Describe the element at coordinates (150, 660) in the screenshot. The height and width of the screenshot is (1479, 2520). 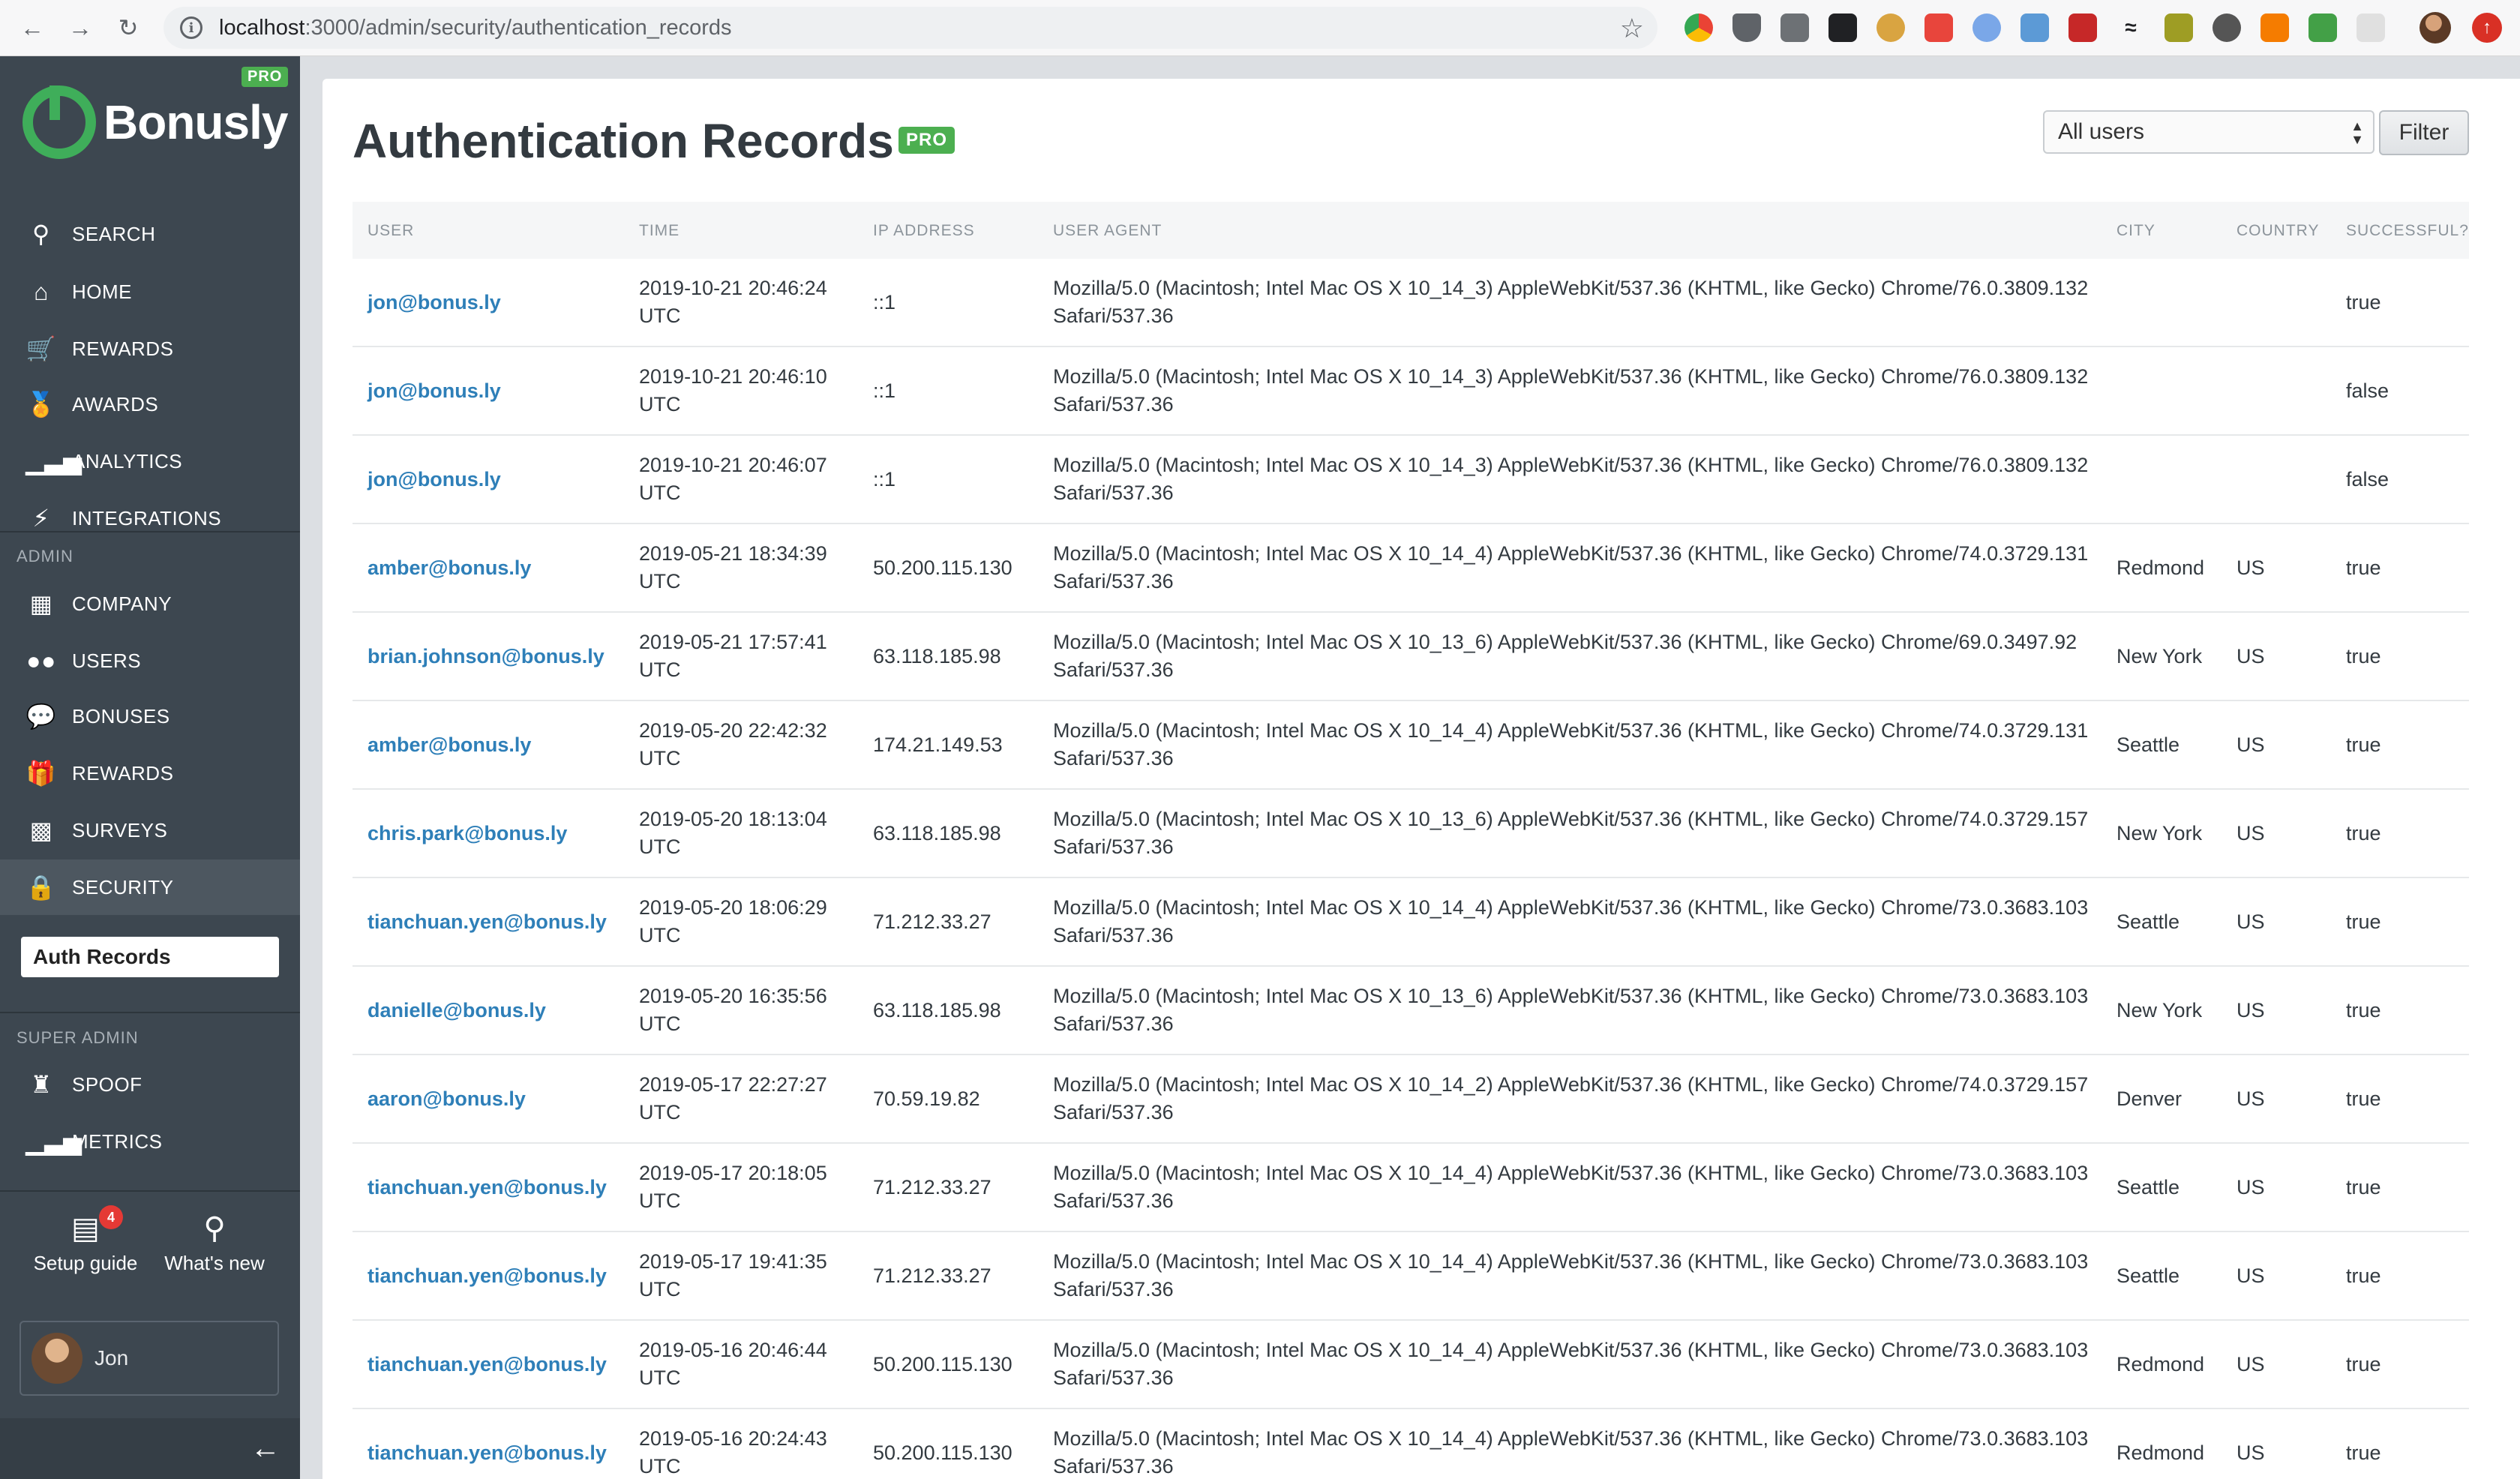
I see `sidebar-item-users: ●● USERS` at that location.